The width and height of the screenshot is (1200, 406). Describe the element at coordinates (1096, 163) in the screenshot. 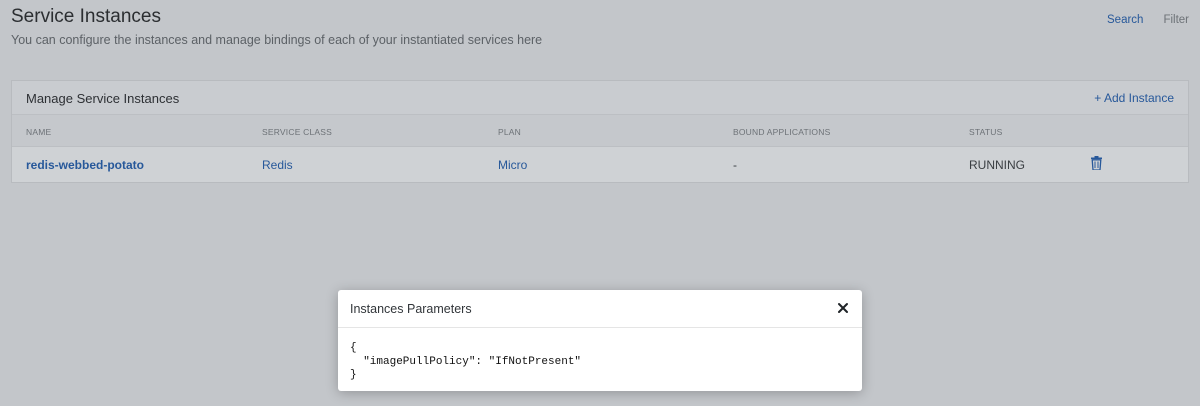

I see `trash-icon` at that location.